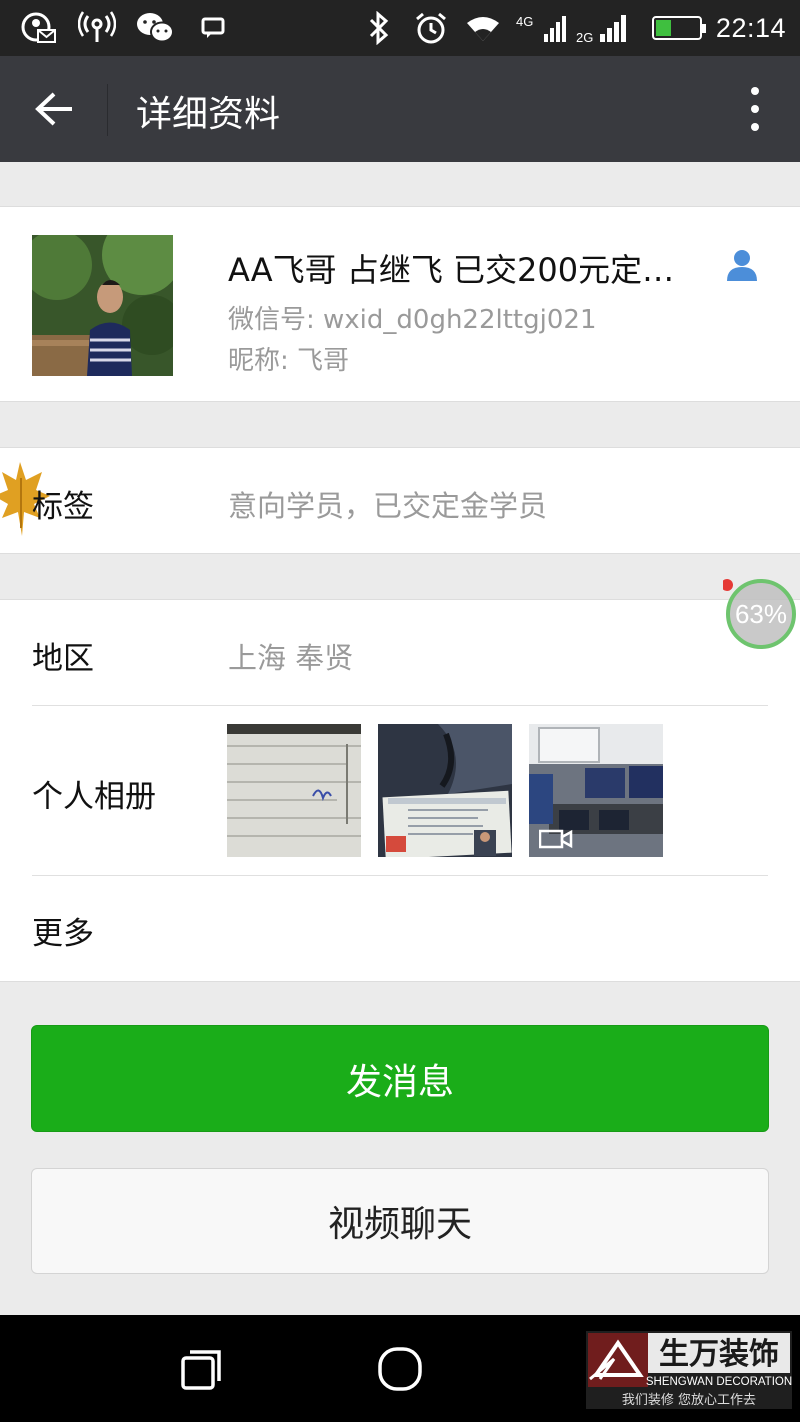  I want to click on floating-memory-badge: 63%, so click(760, 614).